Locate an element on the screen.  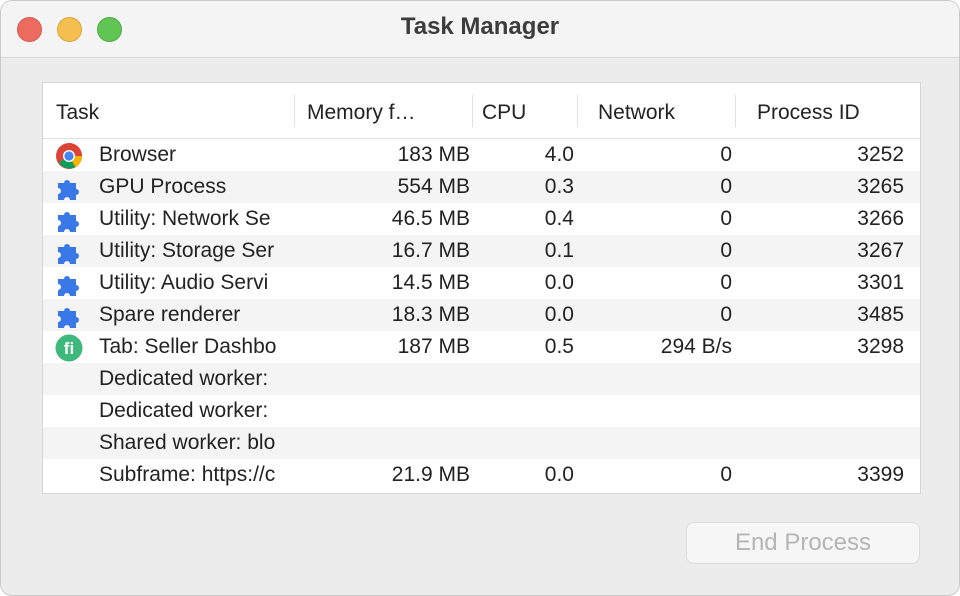
process-id-value: 3265 is located at coordinates (880, 186).